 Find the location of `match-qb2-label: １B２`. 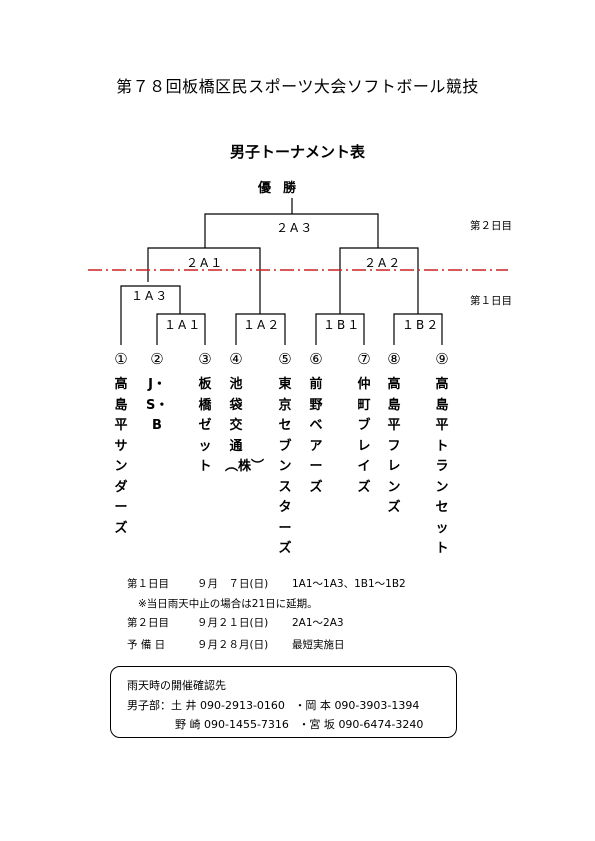

match-qb2-label: １B２ is located at coordinates (421, 325).